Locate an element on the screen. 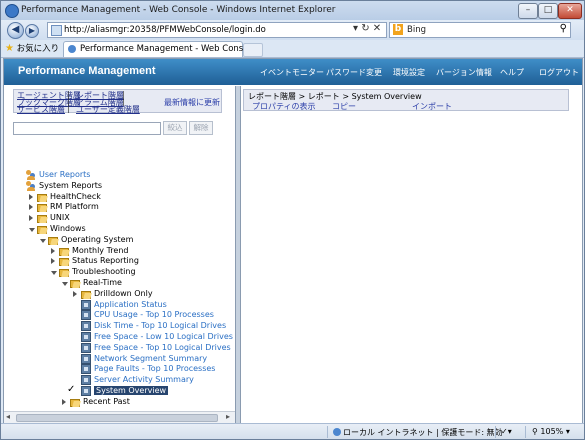  search-icon: ⚲ is located at coordinates (563, 28).